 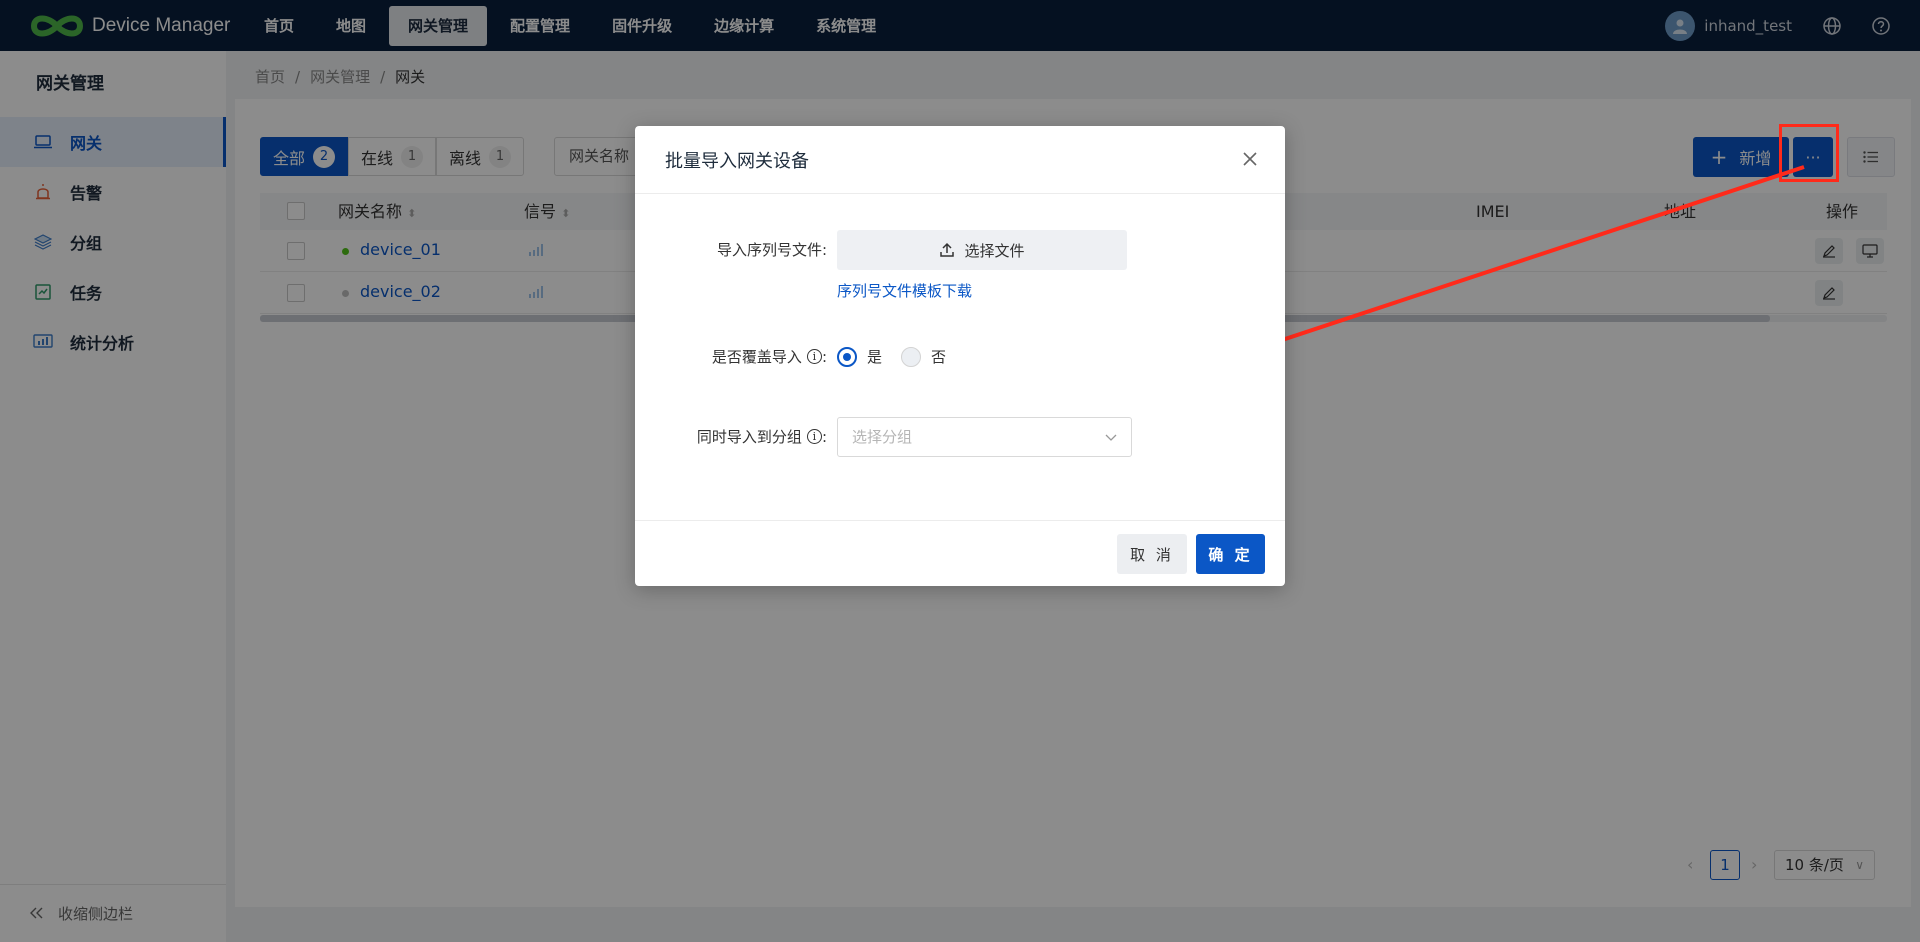 I want to click on radio-label: 是, so click(x=875, y=357).